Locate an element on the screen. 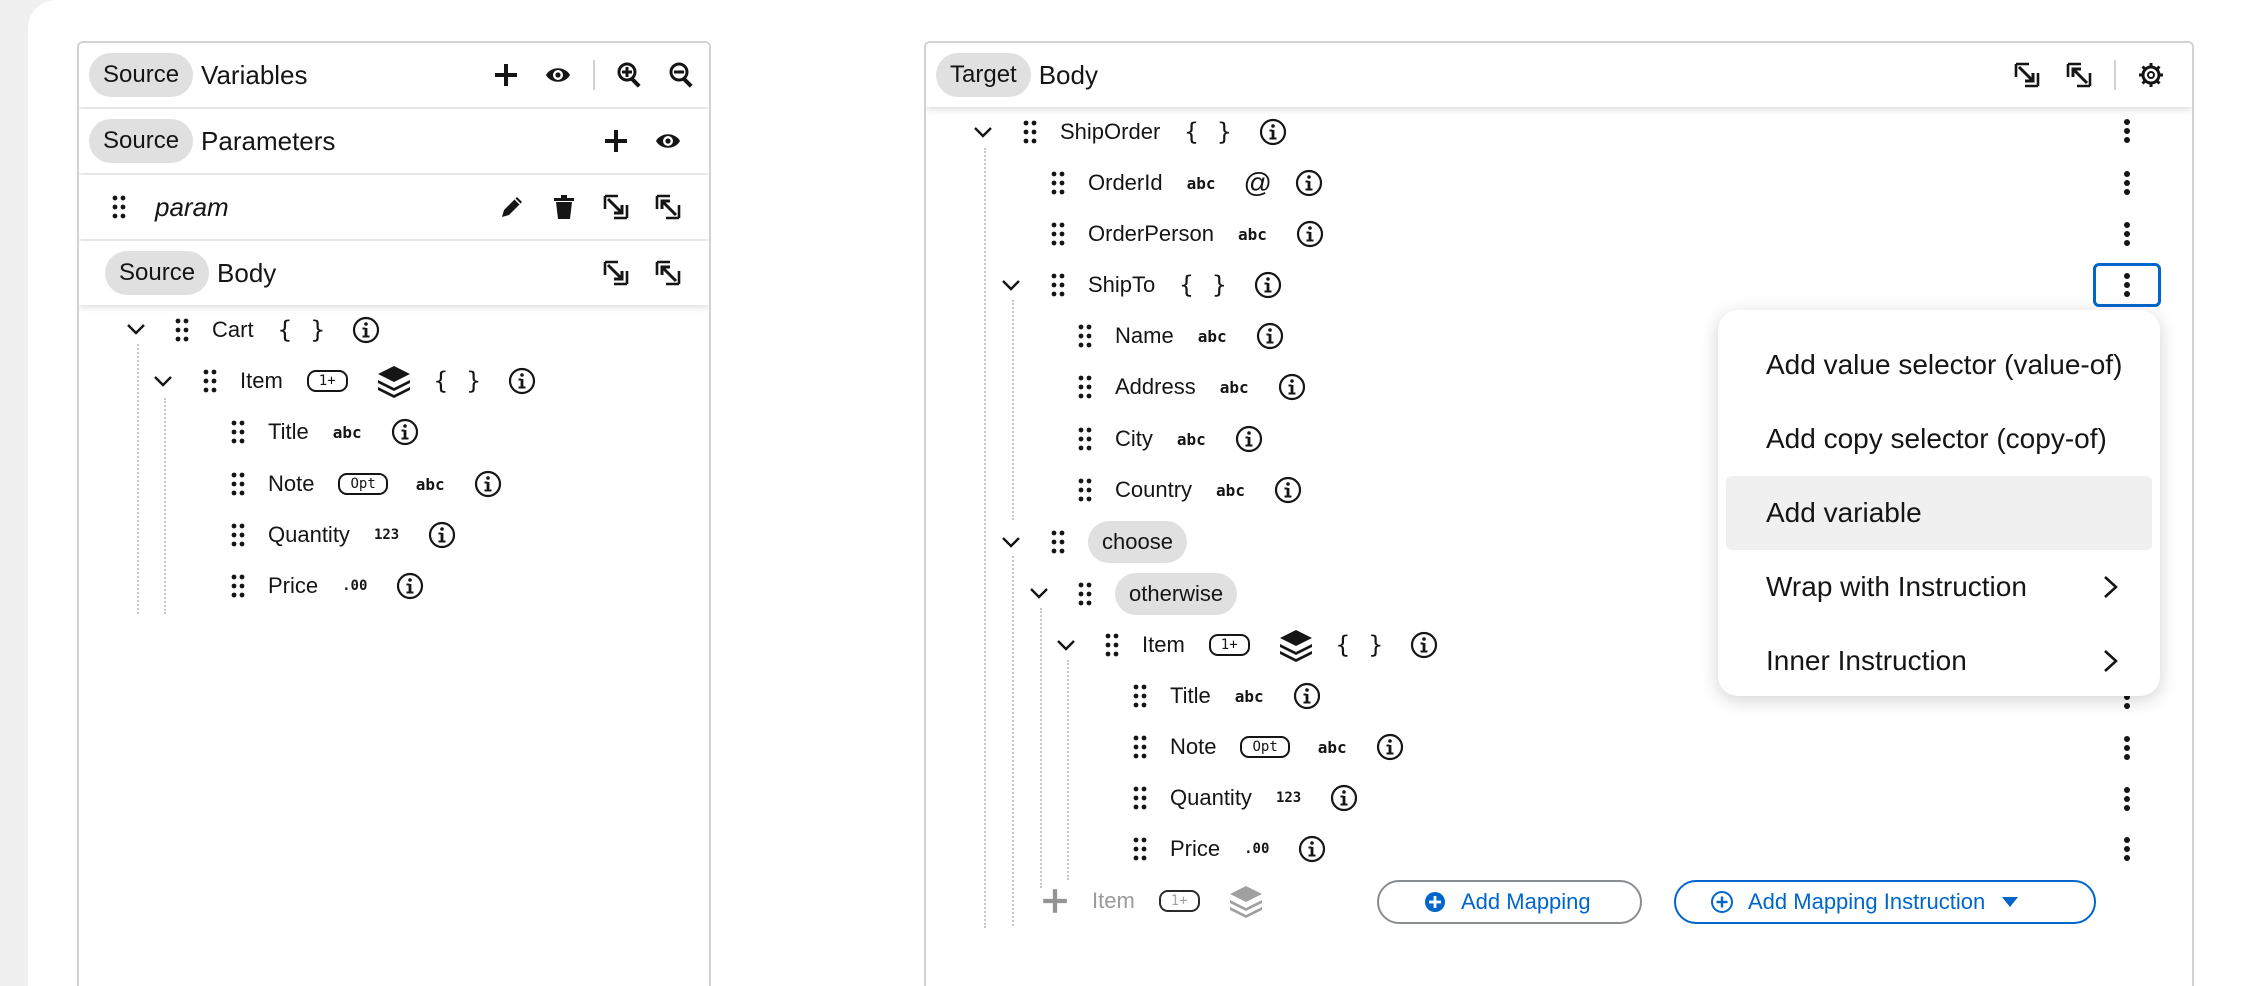 The image size is (2248, 986). tree-node-field: Address abc is located at coordinates (1191, 387).